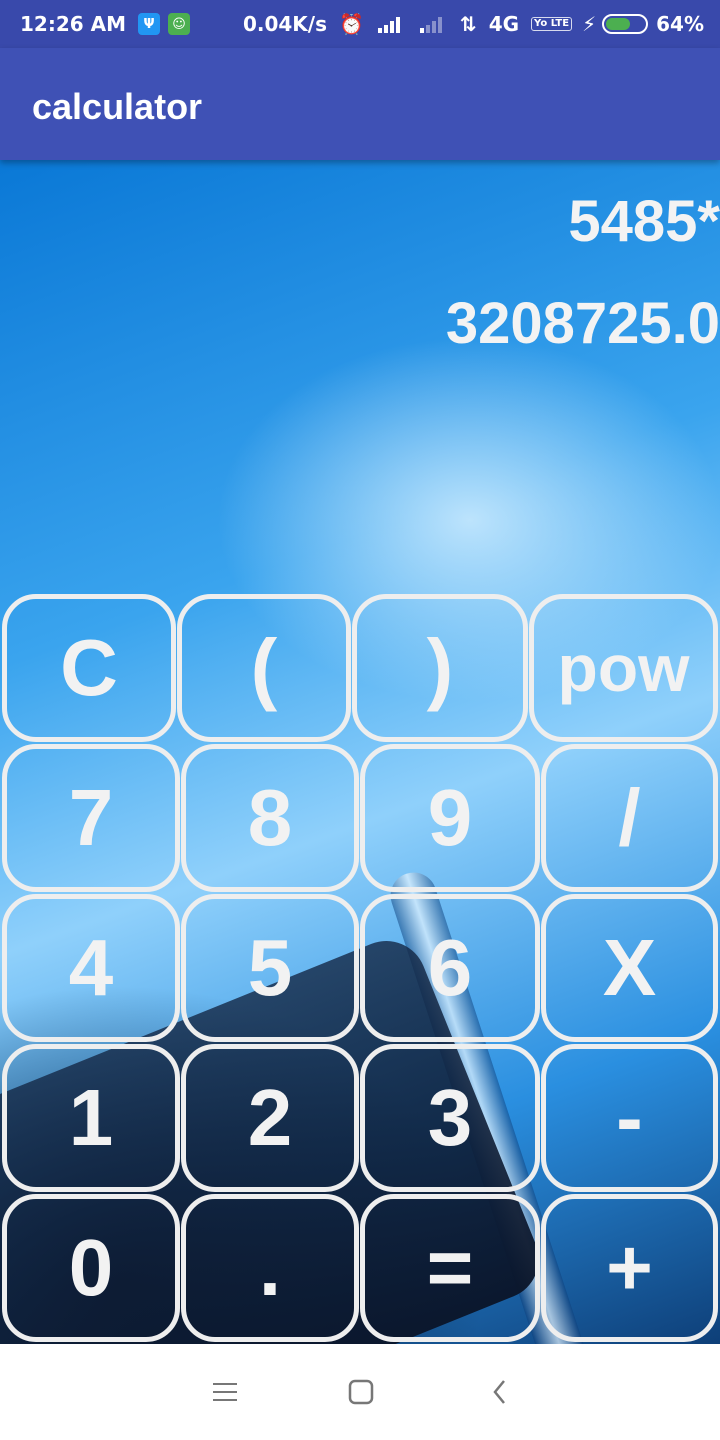 The width and height of the screenshot is (720, 1440). What do you see at coordinates (440, 668) in the screenshot?
I see `close-paren-button: )` at bounding box center [440, 668].